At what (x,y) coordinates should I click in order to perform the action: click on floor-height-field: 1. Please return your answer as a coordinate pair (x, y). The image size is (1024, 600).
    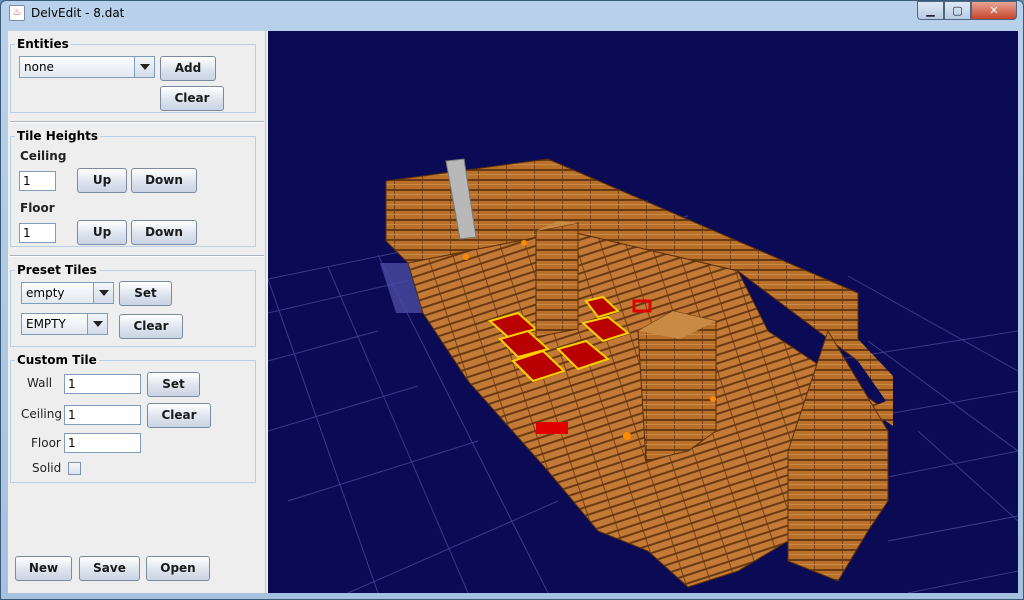
    Looking at the image, I should click on (37, 233).